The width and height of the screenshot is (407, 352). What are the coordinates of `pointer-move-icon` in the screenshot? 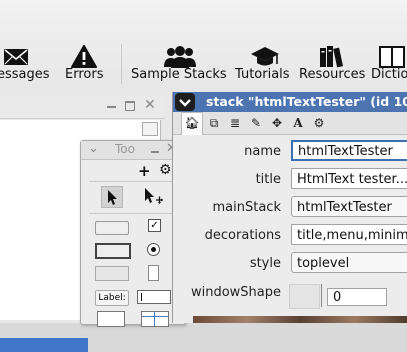 It's located at (154, 196).